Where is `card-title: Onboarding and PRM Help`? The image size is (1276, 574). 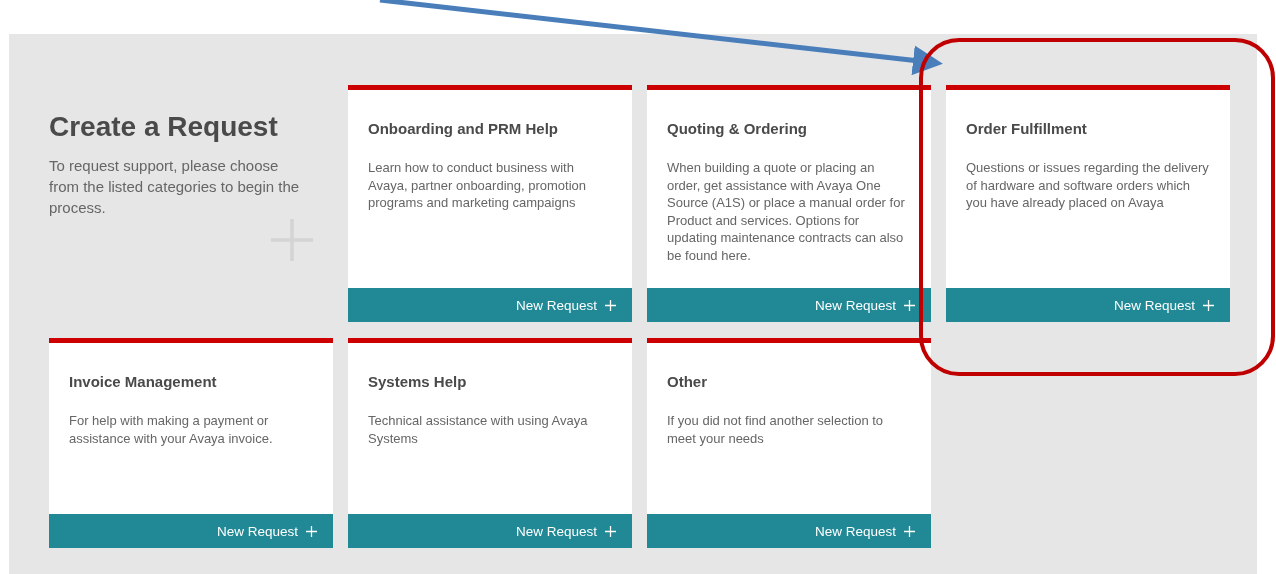 card-title: Onboarding and PRM Help is located at coordinates (463, 128).